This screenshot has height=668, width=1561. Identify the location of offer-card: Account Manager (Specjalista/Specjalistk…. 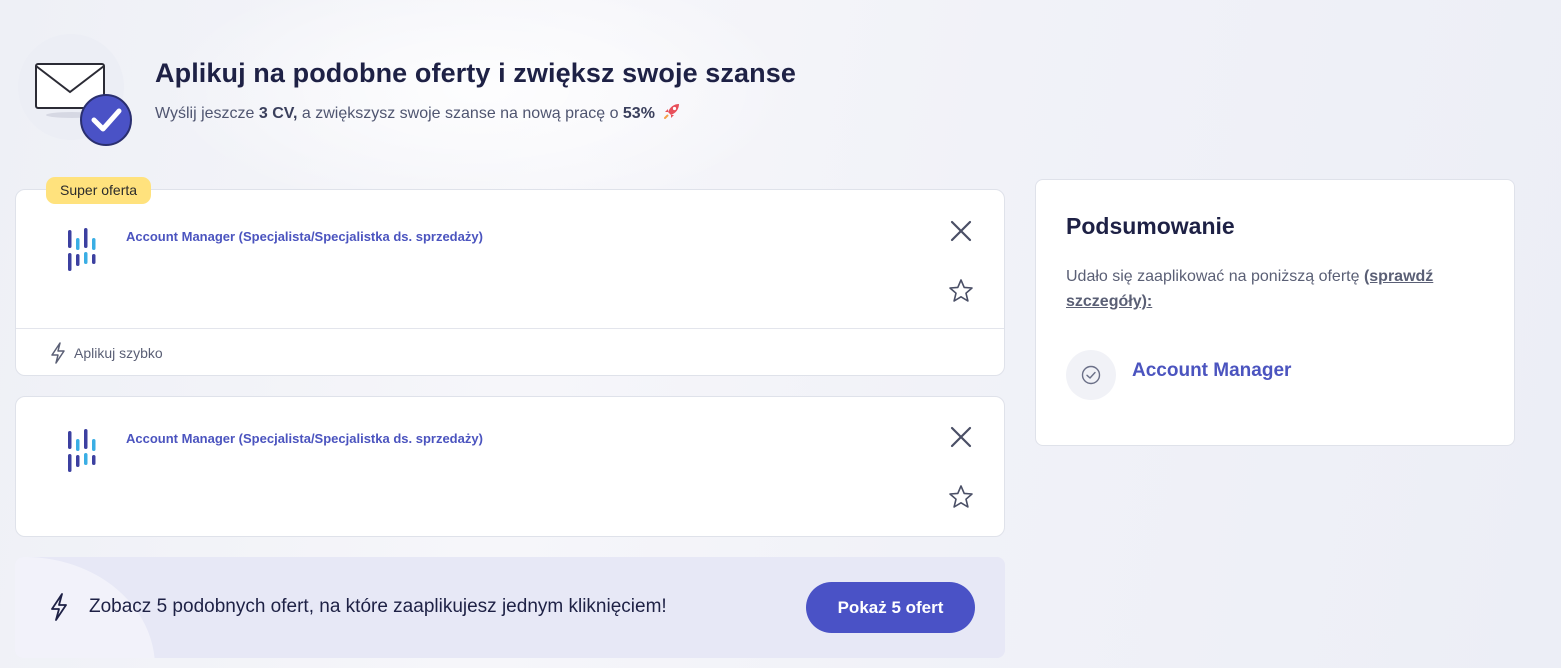
(510, 466).